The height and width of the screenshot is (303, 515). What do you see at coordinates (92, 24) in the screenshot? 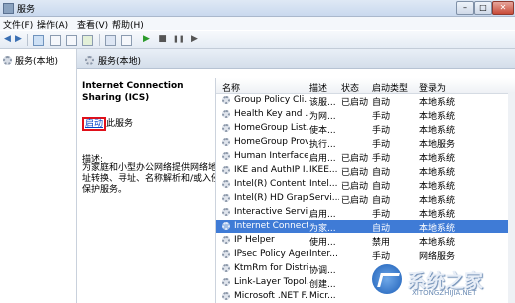
I see `menu-view: 查看(V)` at bounding box center [92, 24].